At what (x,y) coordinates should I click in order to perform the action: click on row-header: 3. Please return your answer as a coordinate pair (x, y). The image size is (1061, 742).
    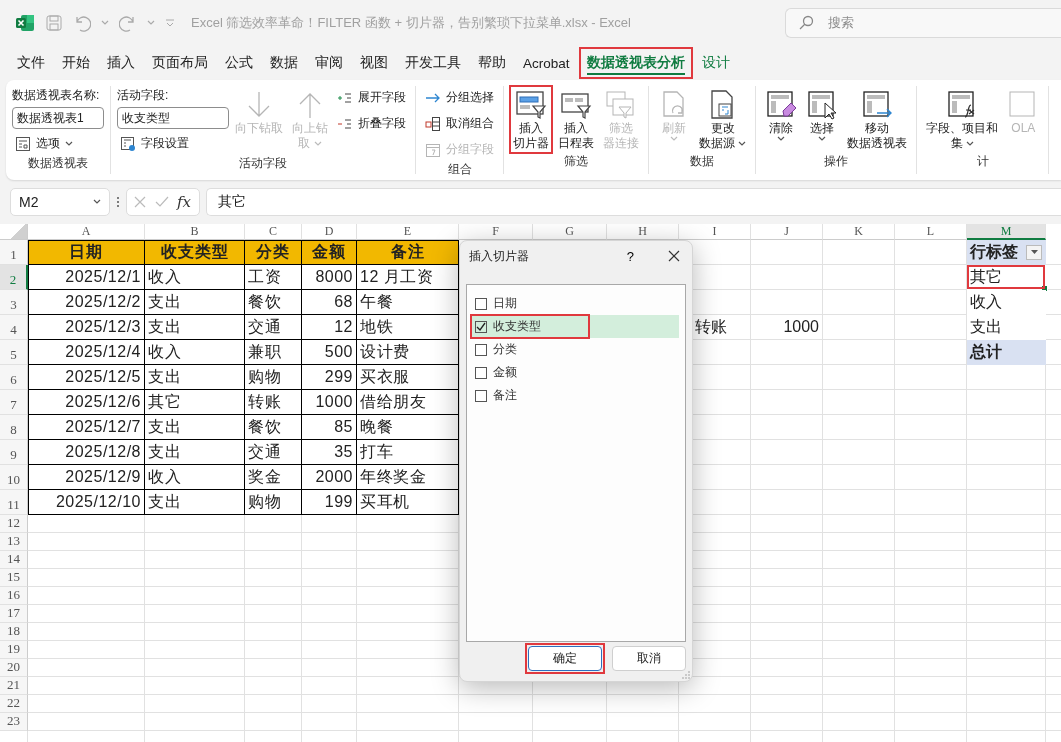
    Looking at the image, I should click on (14, 302).